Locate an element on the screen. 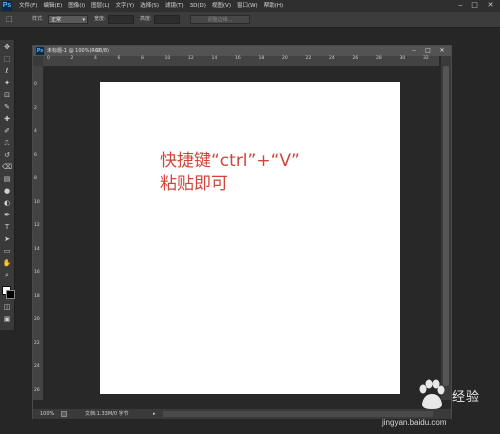 The image size is (500, 434). doc-close-icon: ✕ is located at coordinates (442, 51).